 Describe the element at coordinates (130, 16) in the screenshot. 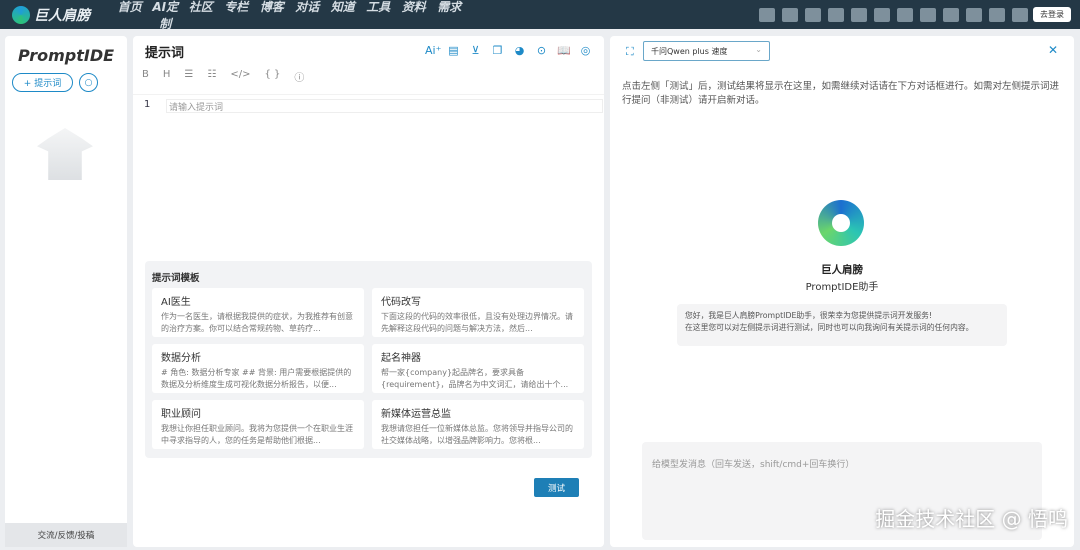

I see `nav-home: 首页` at that location.